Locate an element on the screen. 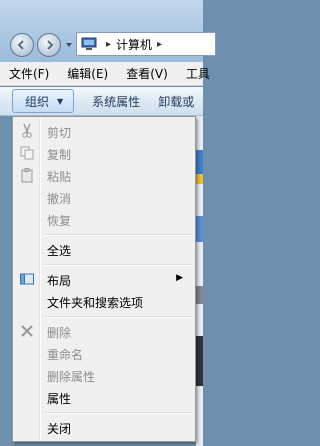 The image size is (320, 446). menu-item-label: 删除属性 is located at coordinates (71, 377).